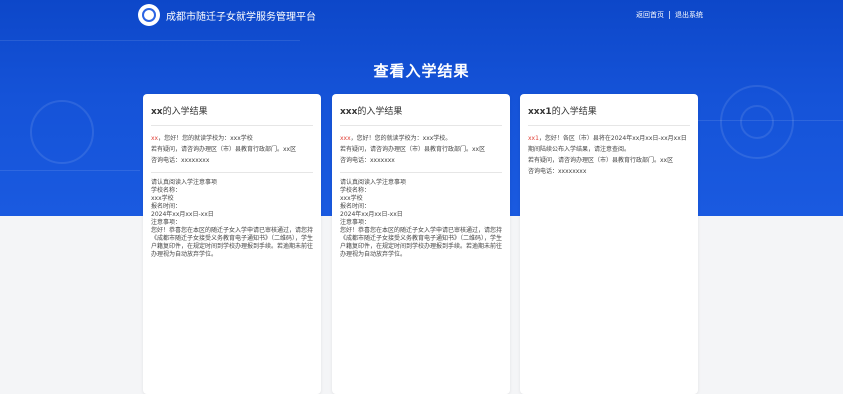 This screenshot has height=394, width=843. I want to click on greeting-name: xxx, so click(345, 138).